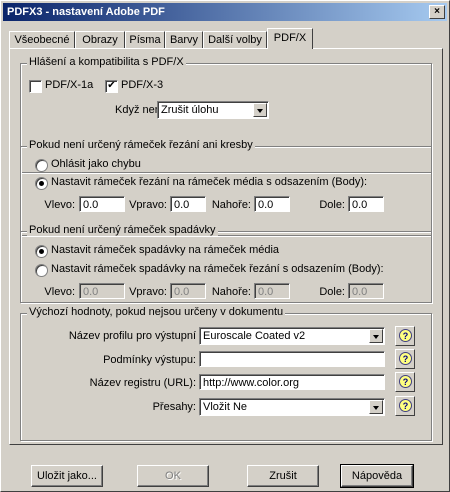 The height and width of the screenshot is (492, 450). I want to click on bleed-left-input: 0.0, so click(102, 291).